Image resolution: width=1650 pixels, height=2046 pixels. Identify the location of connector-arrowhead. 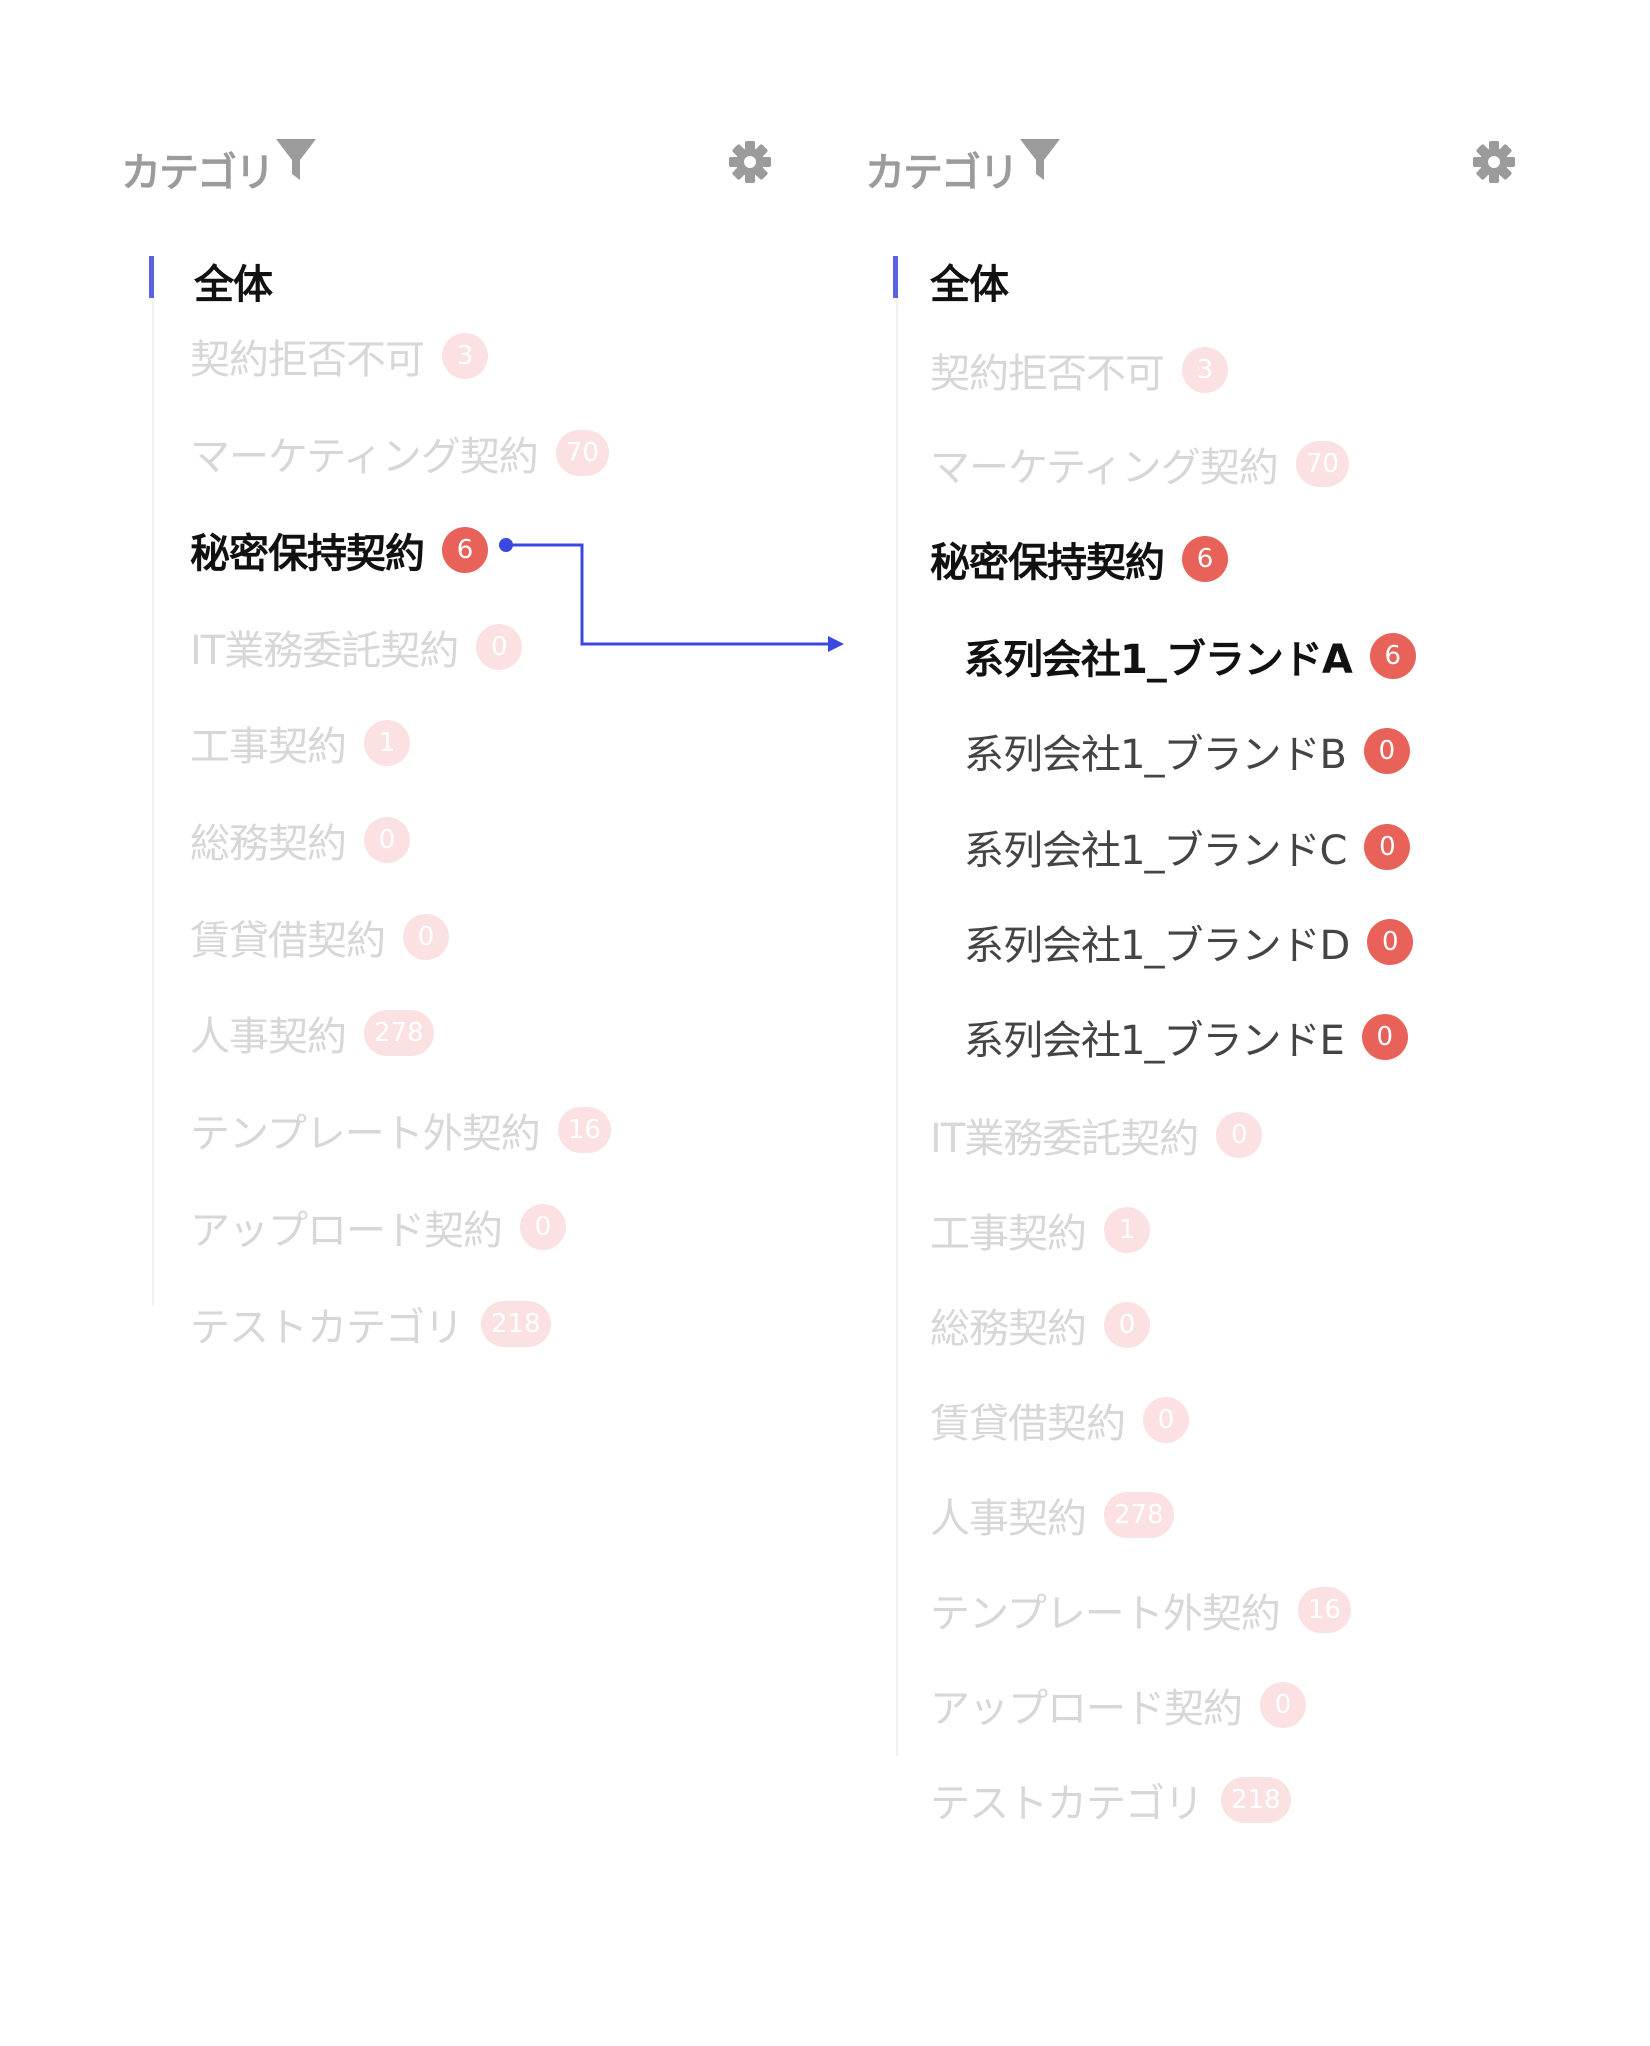
(836, 644).